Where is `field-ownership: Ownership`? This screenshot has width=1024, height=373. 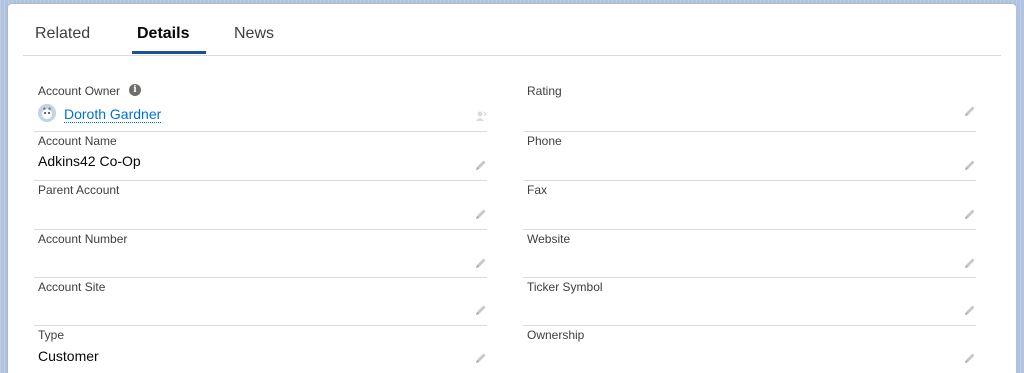
field-ownership: Ownership is located at coordinates (749, 349).